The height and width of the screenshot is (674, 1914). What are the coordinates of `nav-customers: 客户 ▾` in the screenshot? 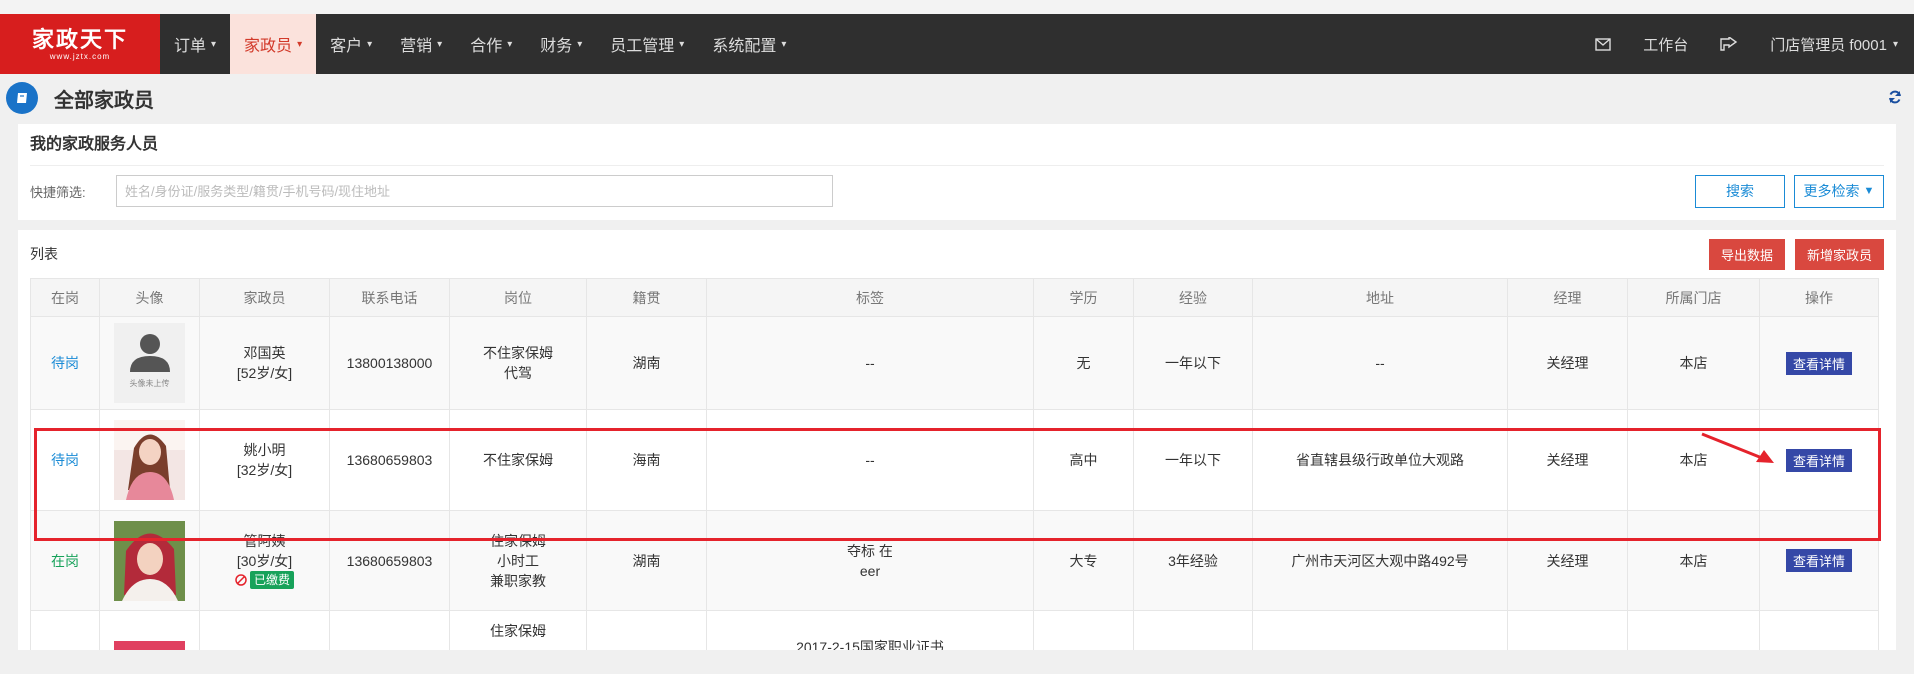 It's located at (351, 44).